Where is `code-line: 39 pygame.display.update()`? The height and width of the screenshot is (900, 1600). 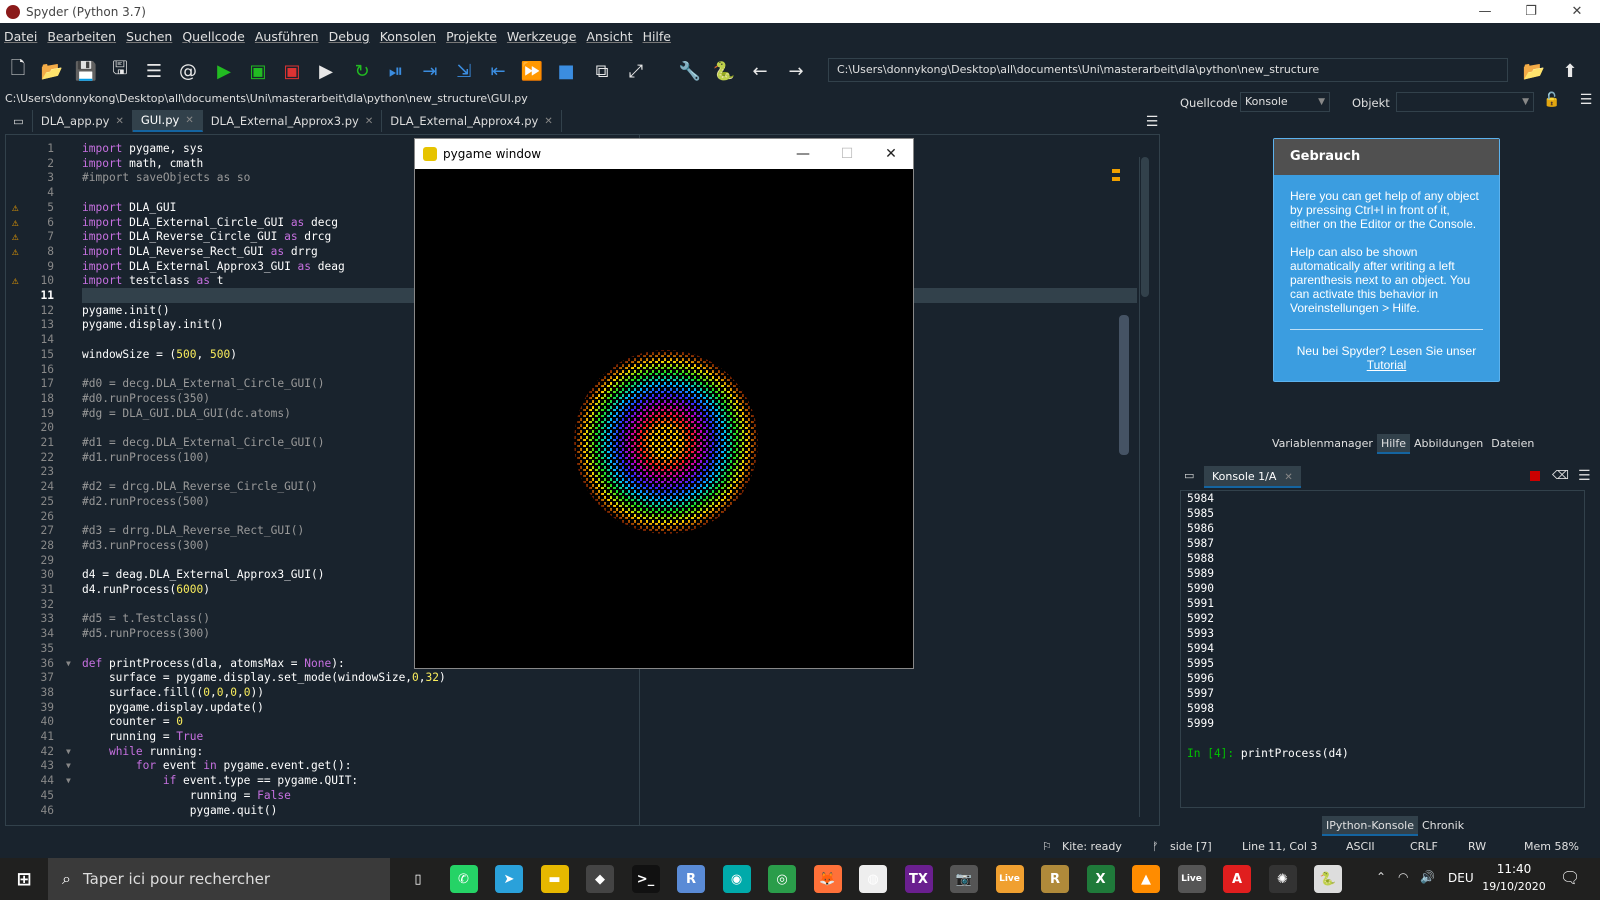
code-line: 39 pygame.display.update() is located at coordinates (566, 707).